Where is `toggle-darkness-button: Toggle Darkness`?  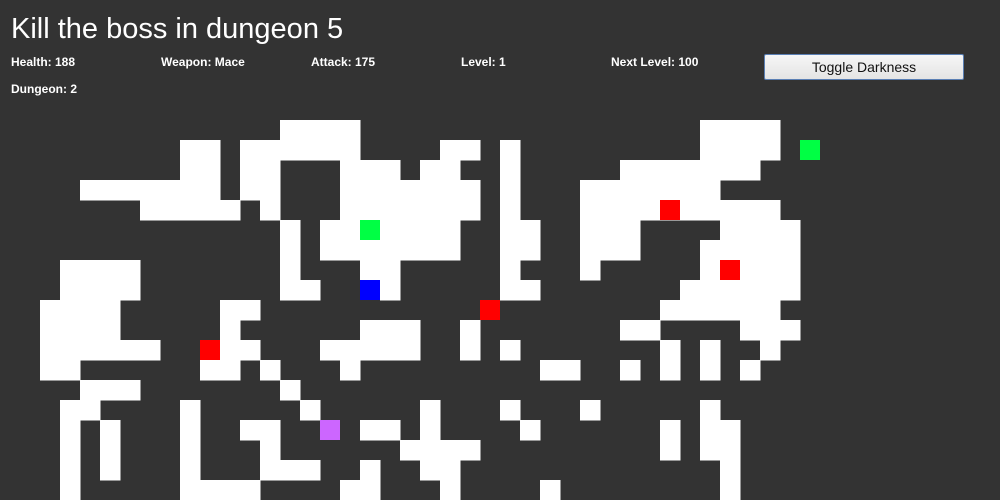
toggle-darkness-button: Toggle Darkness is located at coordinates (864, 67).